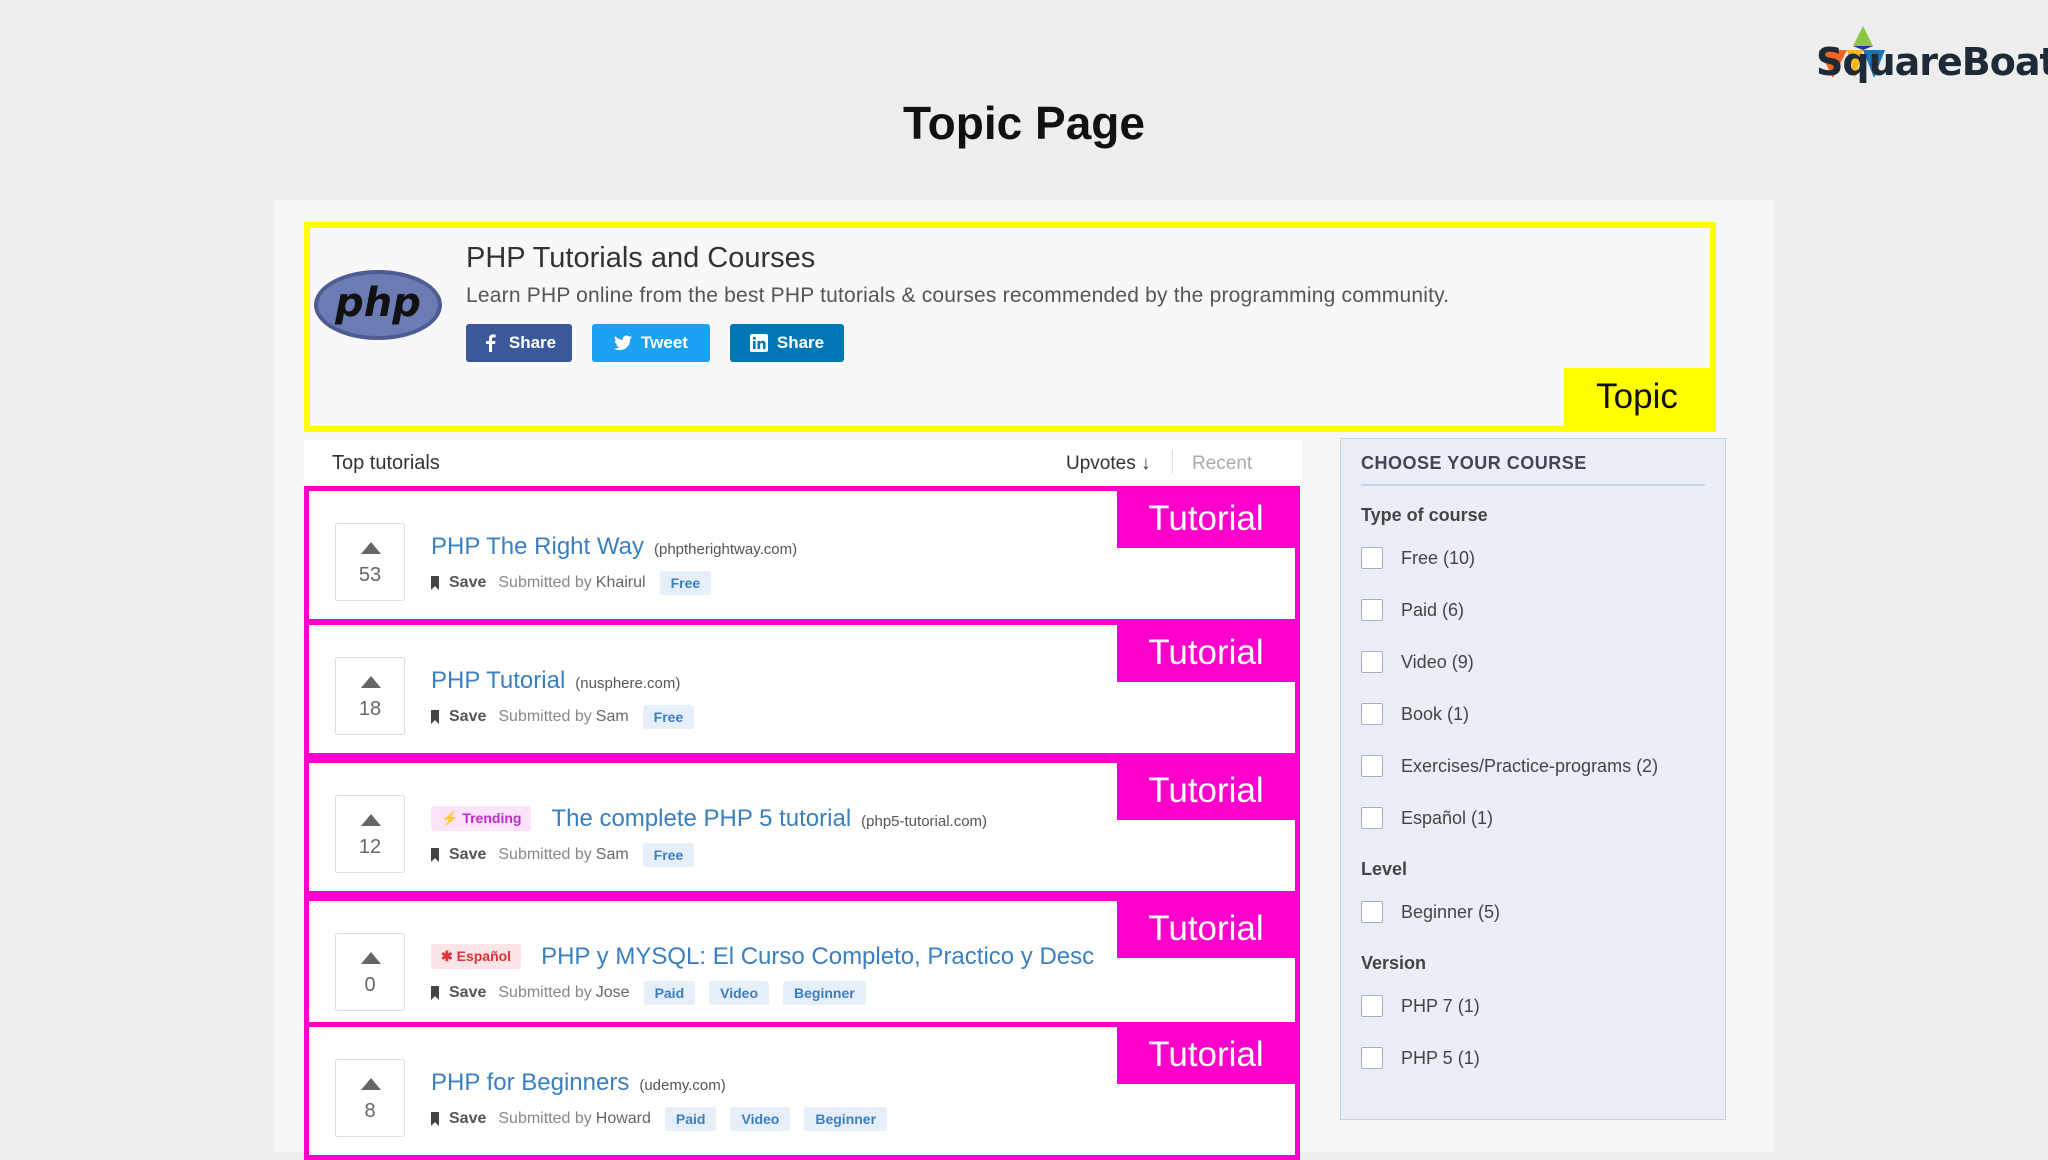 The height and width of the screenshot is (1160, 2048). Describe the element at coordinates (623, 1119) in the screenshot. I see `author-name: Howard` at that location.